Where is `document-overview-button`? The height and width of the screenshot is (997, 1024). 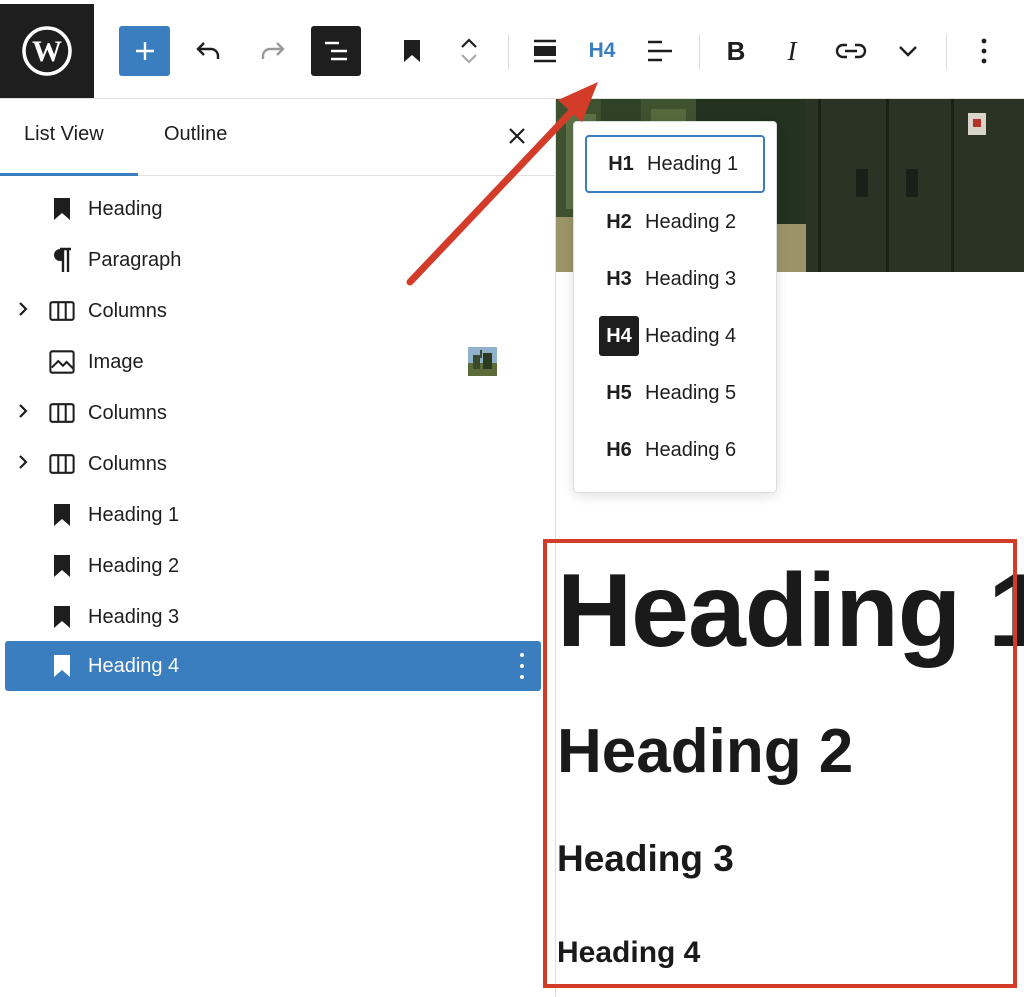 document-overview-button is located at coordinates (336, 51).